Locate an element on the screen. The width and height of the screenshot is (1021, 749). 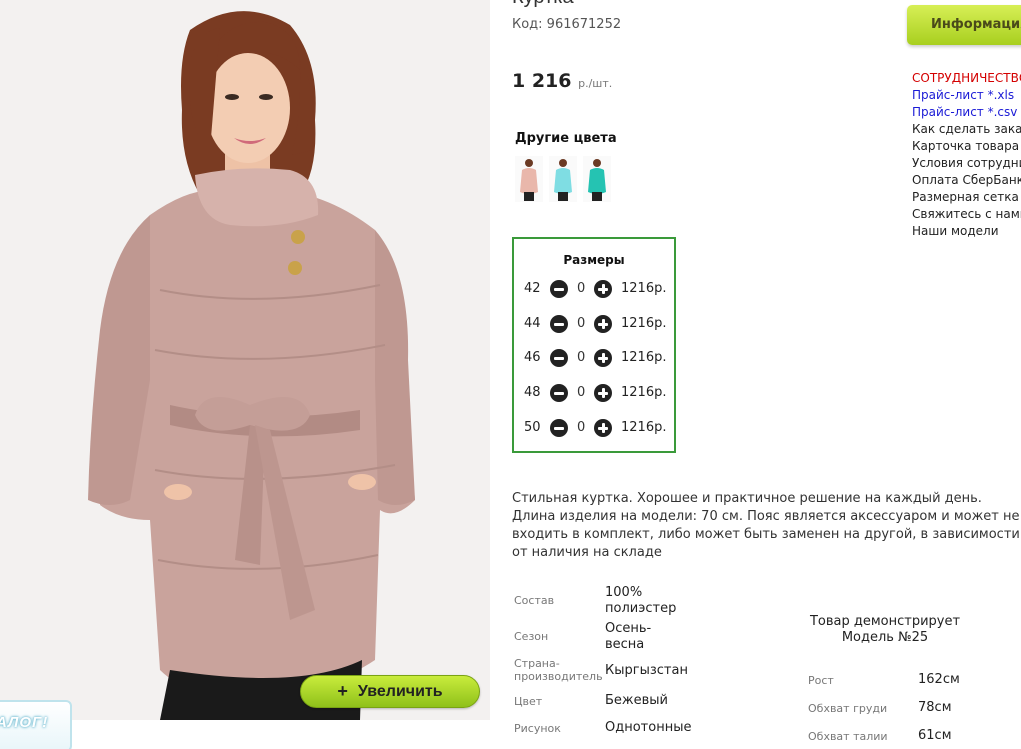
spec-value: 100% полиэстер is located at coordinates (641, 600).